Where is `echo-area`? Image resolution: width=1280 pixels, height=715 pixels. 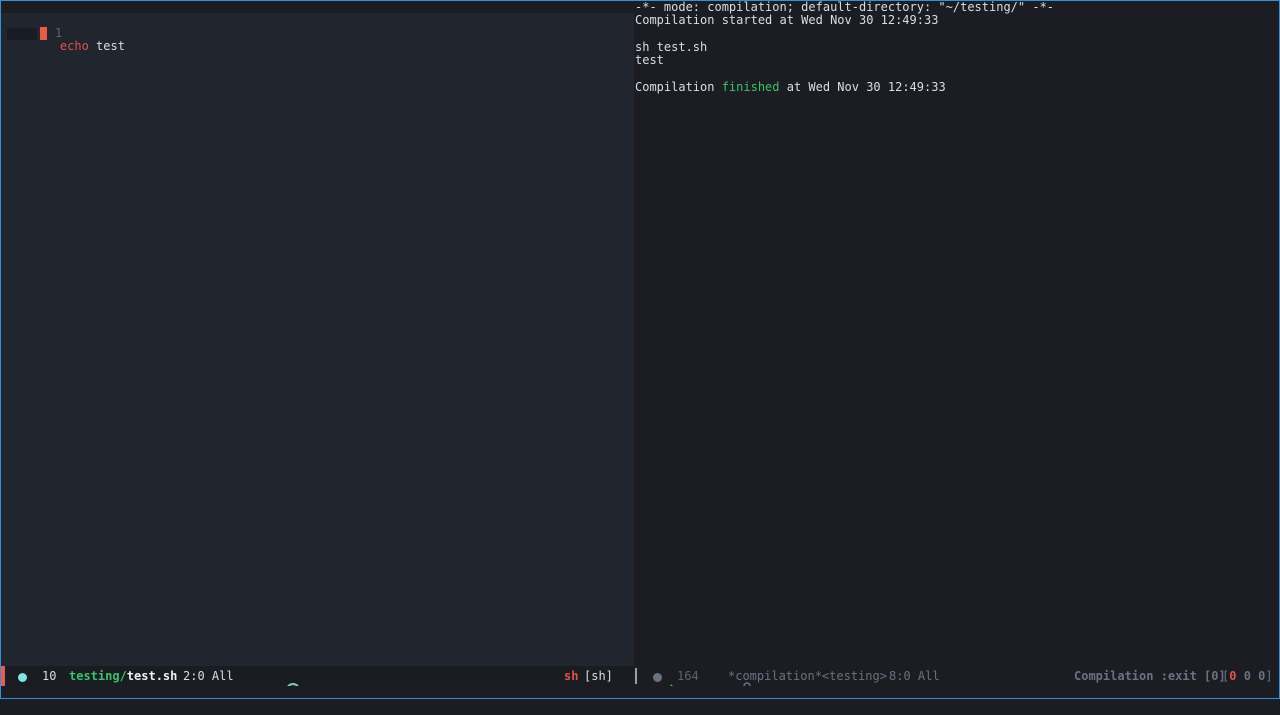
echo-area is located at coordinates (640, 692).